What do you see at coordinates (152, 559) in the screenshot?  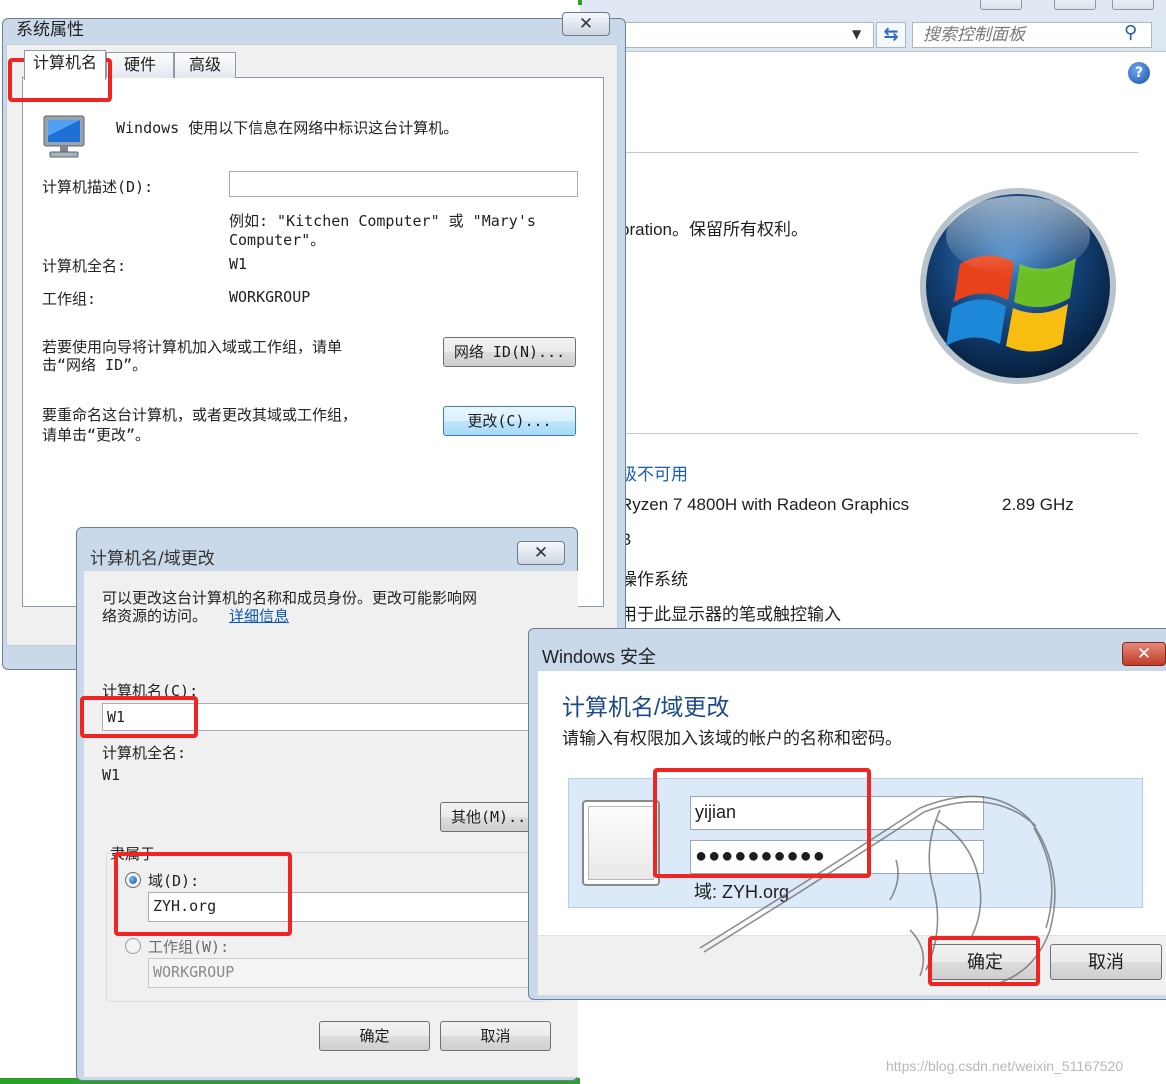 I see `dialog-title: 计算机名/域更改` at bounding box center [152, 559].